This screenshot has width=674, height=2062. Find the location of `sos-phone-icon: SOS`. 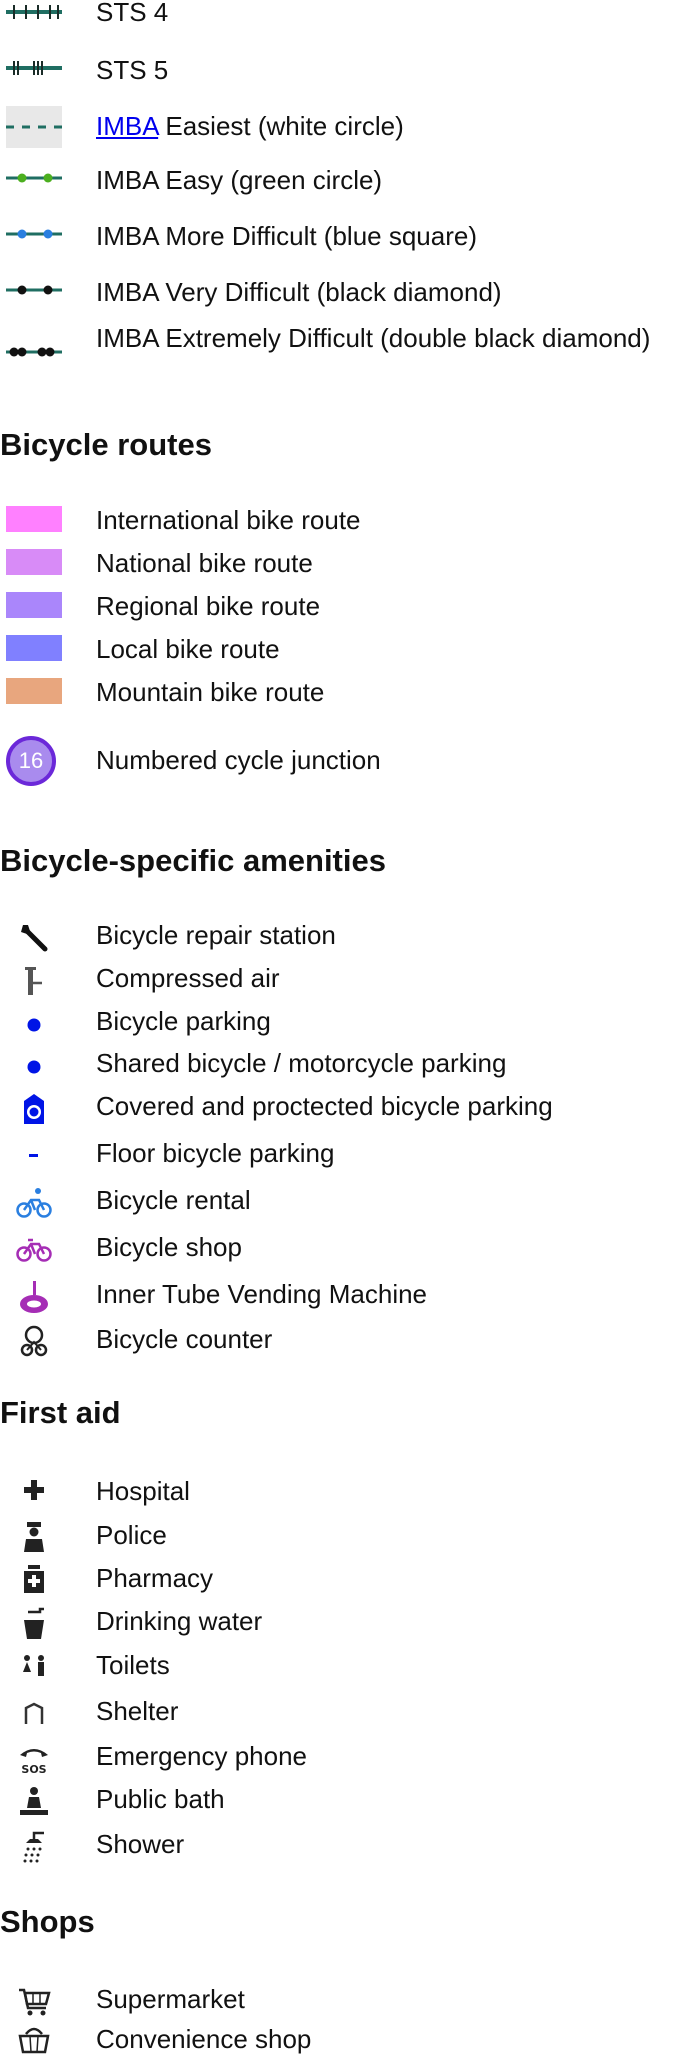

sos-phone-icon: SOS is located at coordinates (34, 1762).